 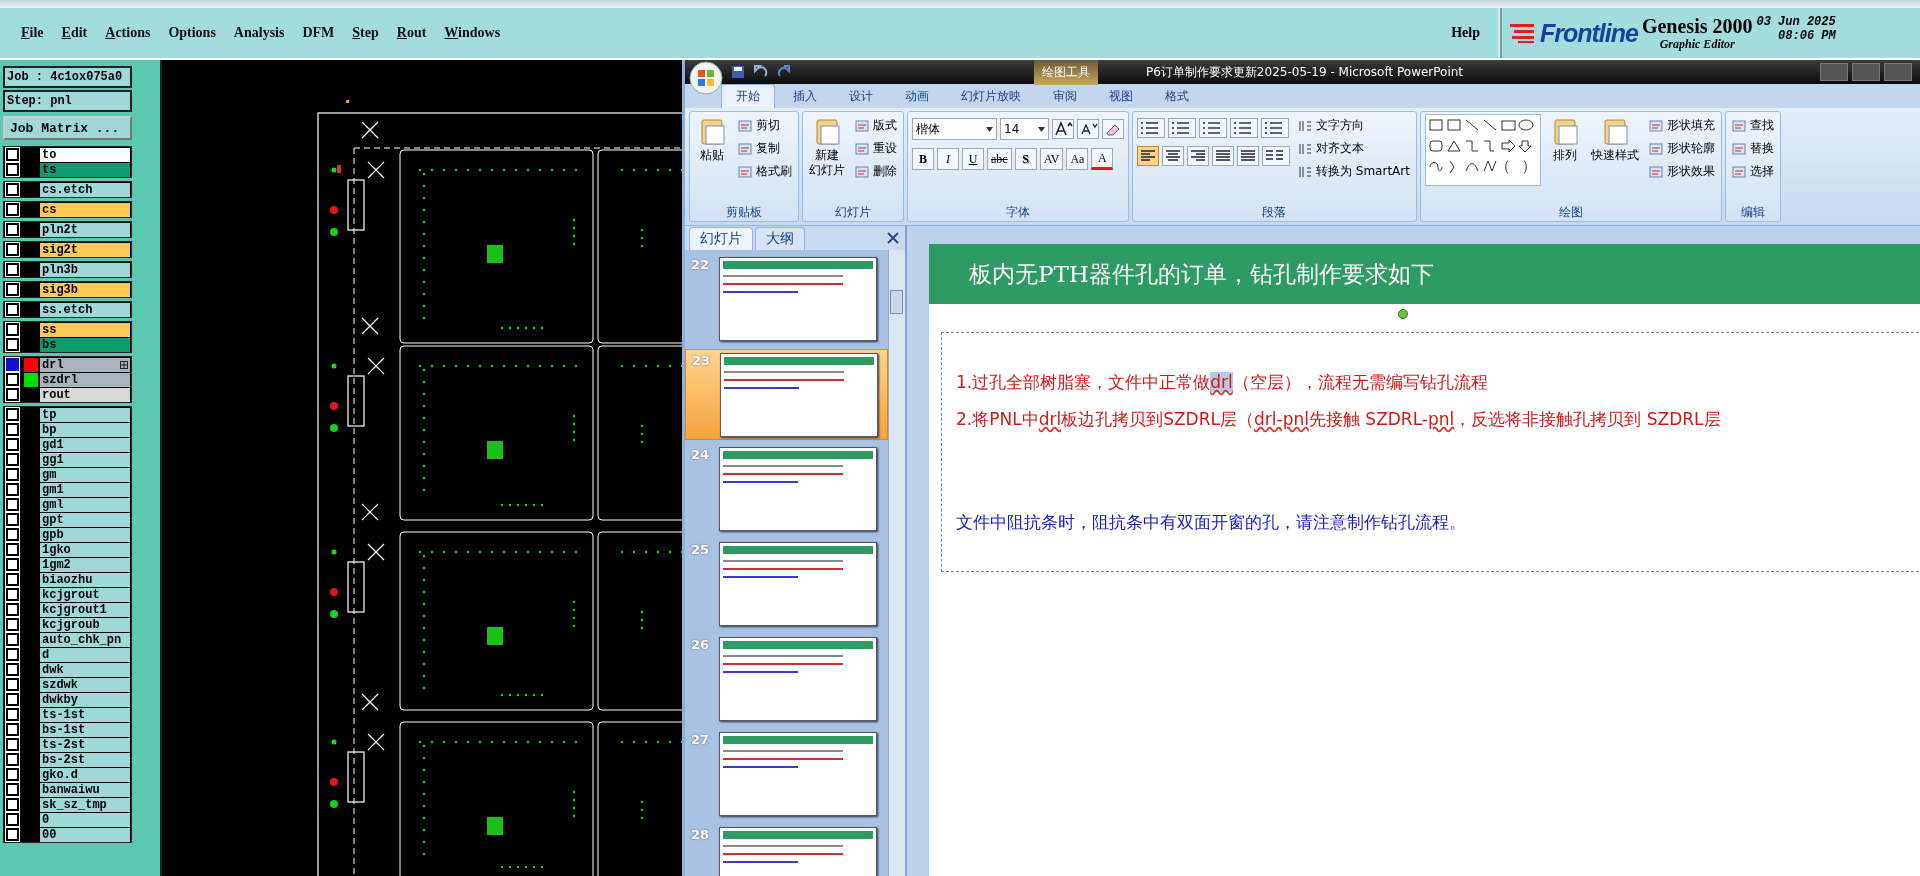 I want to click on layer-name: pln3b, so click(x=85, y=269).